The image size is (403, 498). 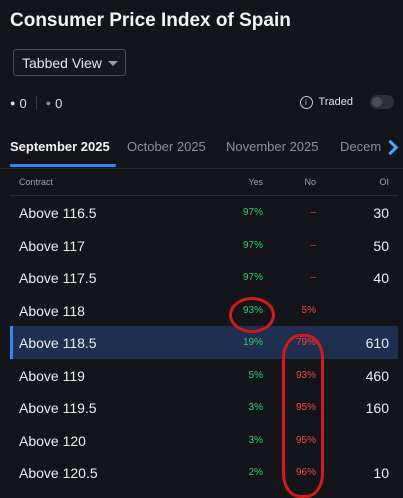 I want to click on view-mode-dropdown: Tabbed View, so click(x=69, y=62).